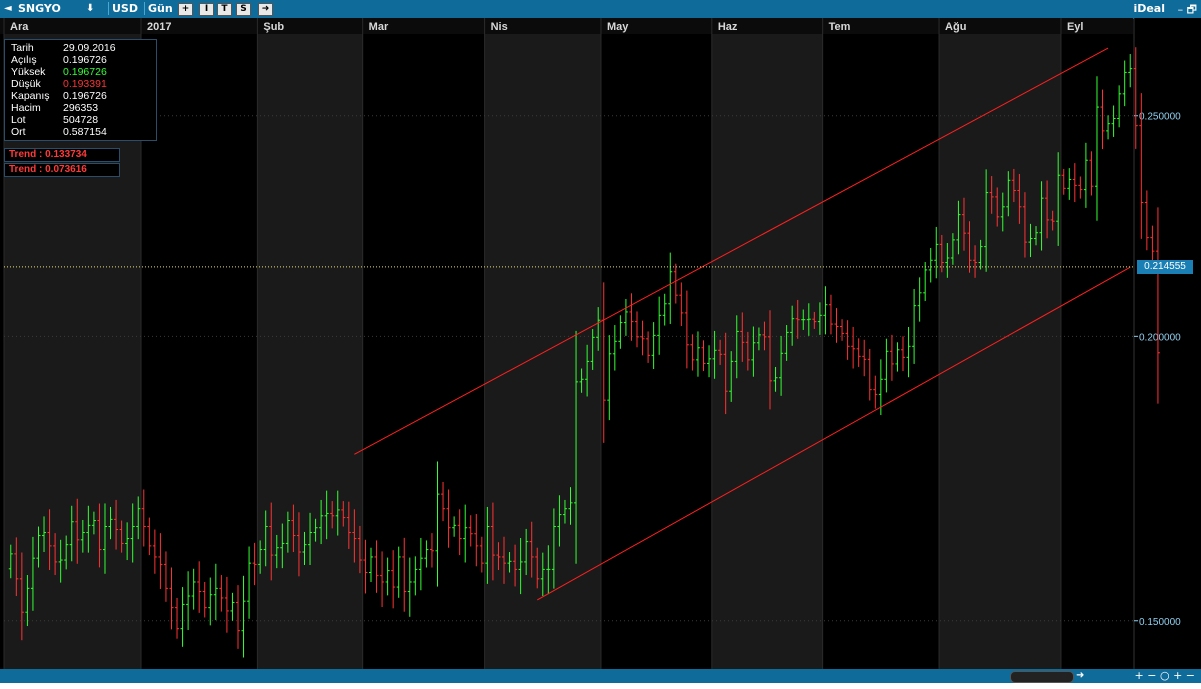 This screenshot has width=1201, height=689. What do you see at coordinates (90, 8) in the screenshot?
I see `download-arrow-icon: ⬇` at bounding box center [90, 8].